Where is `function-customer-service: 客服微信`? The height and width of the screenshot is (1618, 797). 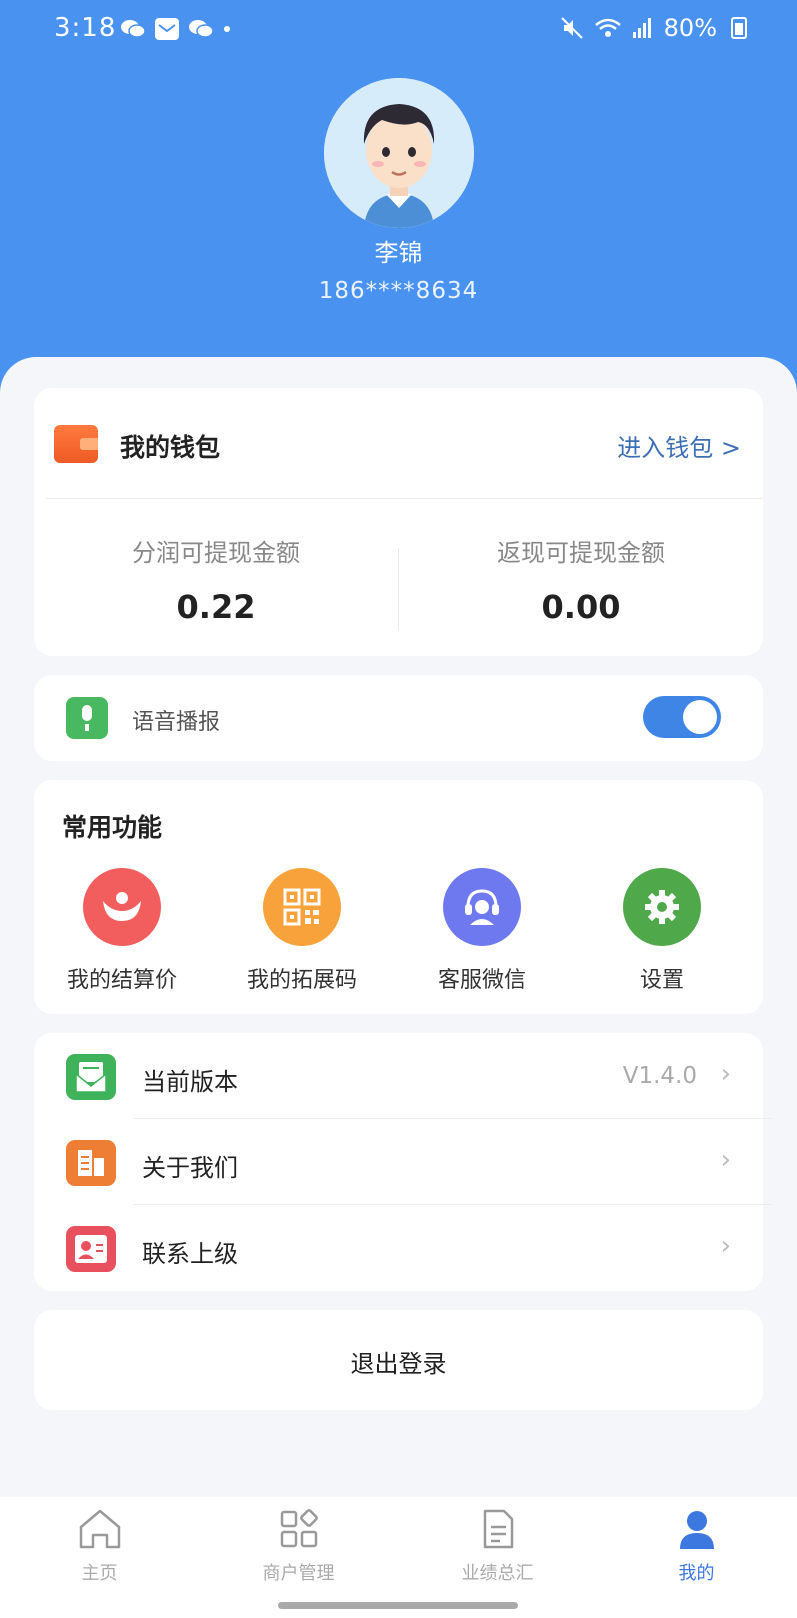
function-customer-service: 客服微信 is located at coordinates (482, 931).